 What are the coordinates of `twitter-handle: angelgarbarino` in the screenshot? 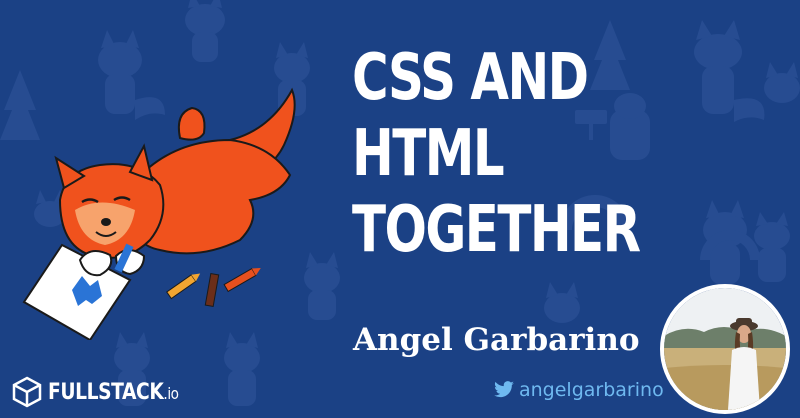 It's located at (578, 390).